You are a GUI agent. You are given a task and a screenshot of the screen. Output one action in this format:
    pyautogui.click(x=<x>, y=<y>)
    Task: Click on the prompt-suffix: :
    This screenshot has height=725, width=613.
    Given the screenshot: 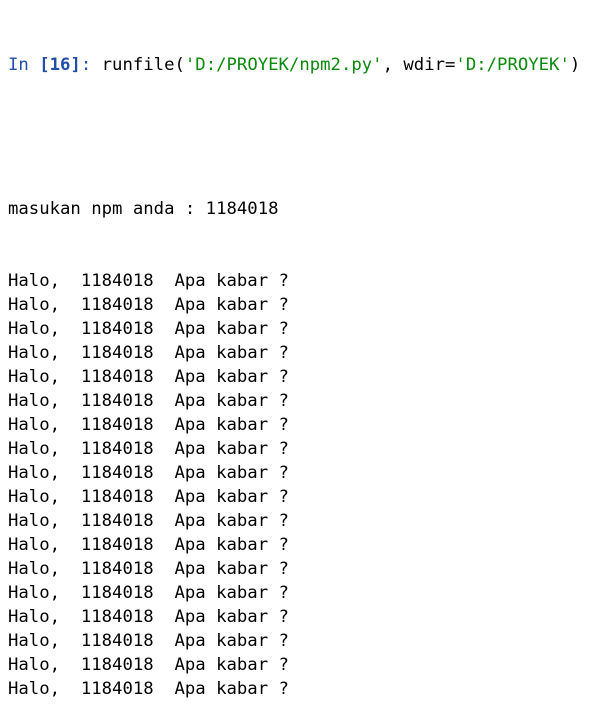 What is the action you would take?
    pyautogui.click(x=91, y=65)
    